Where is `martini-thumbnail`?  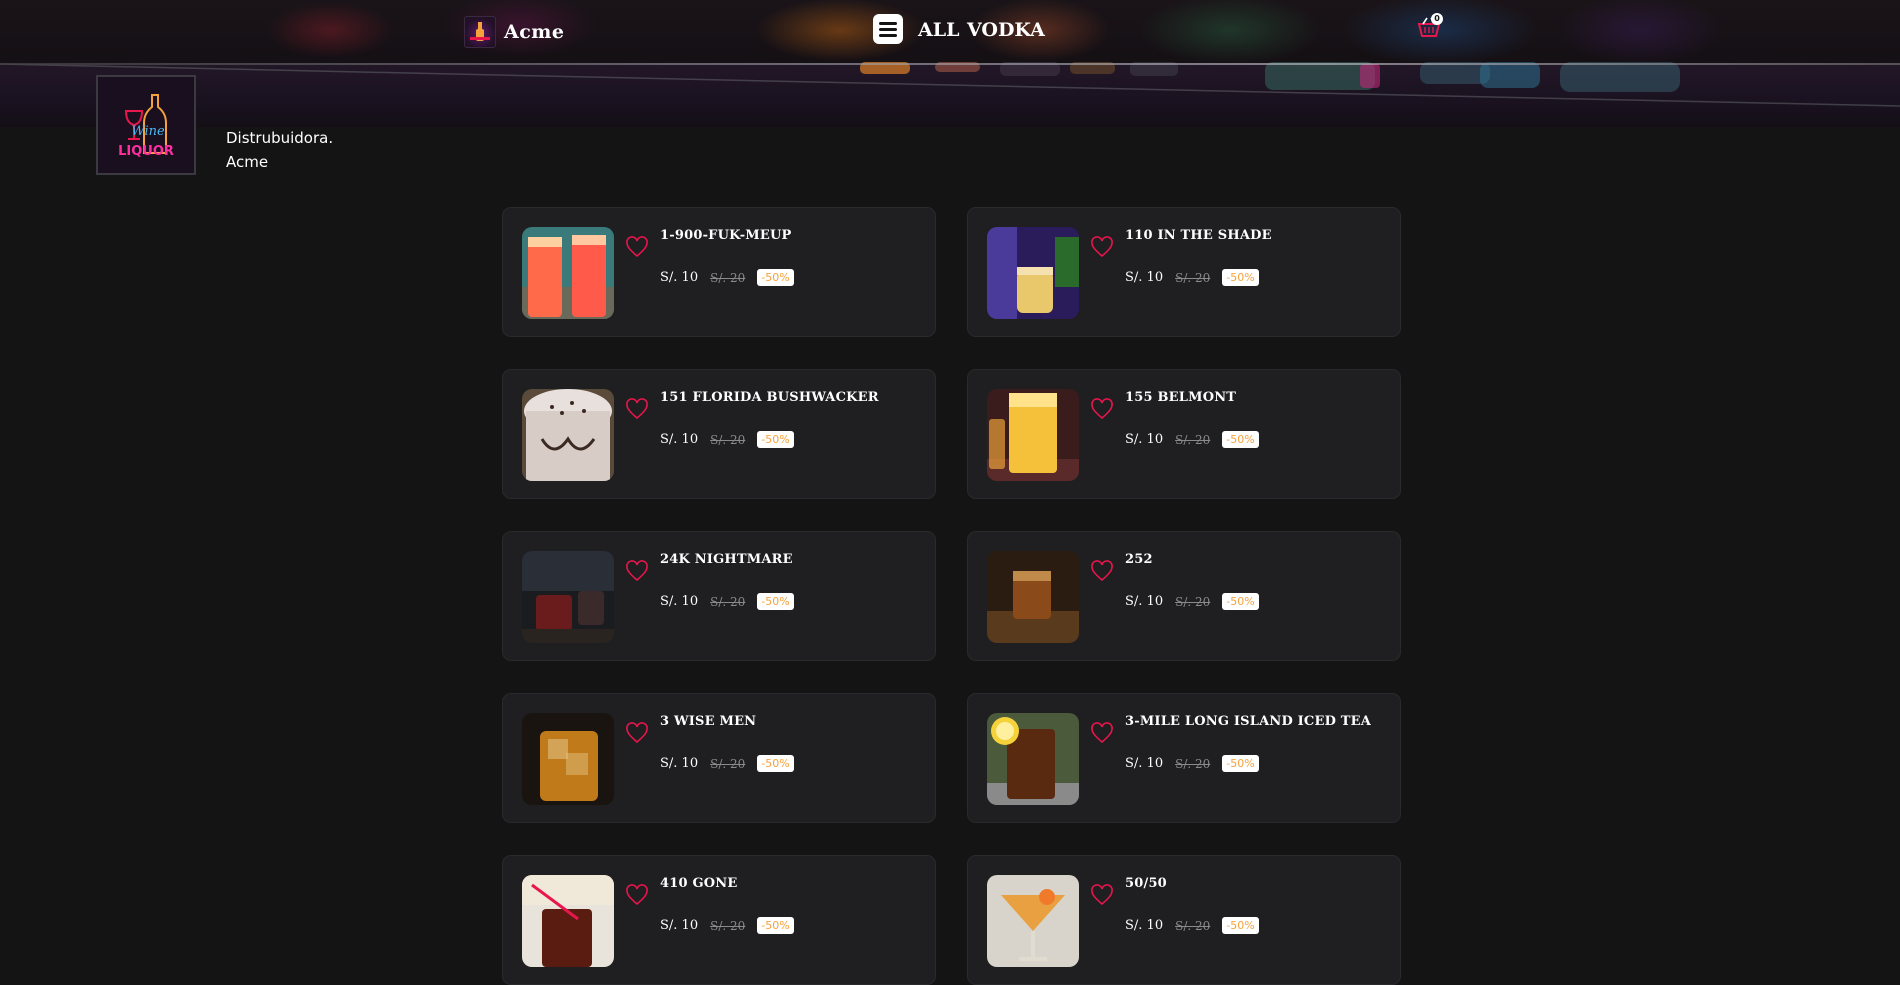 martini-thumbnail is located at coordinates (1033, 921).